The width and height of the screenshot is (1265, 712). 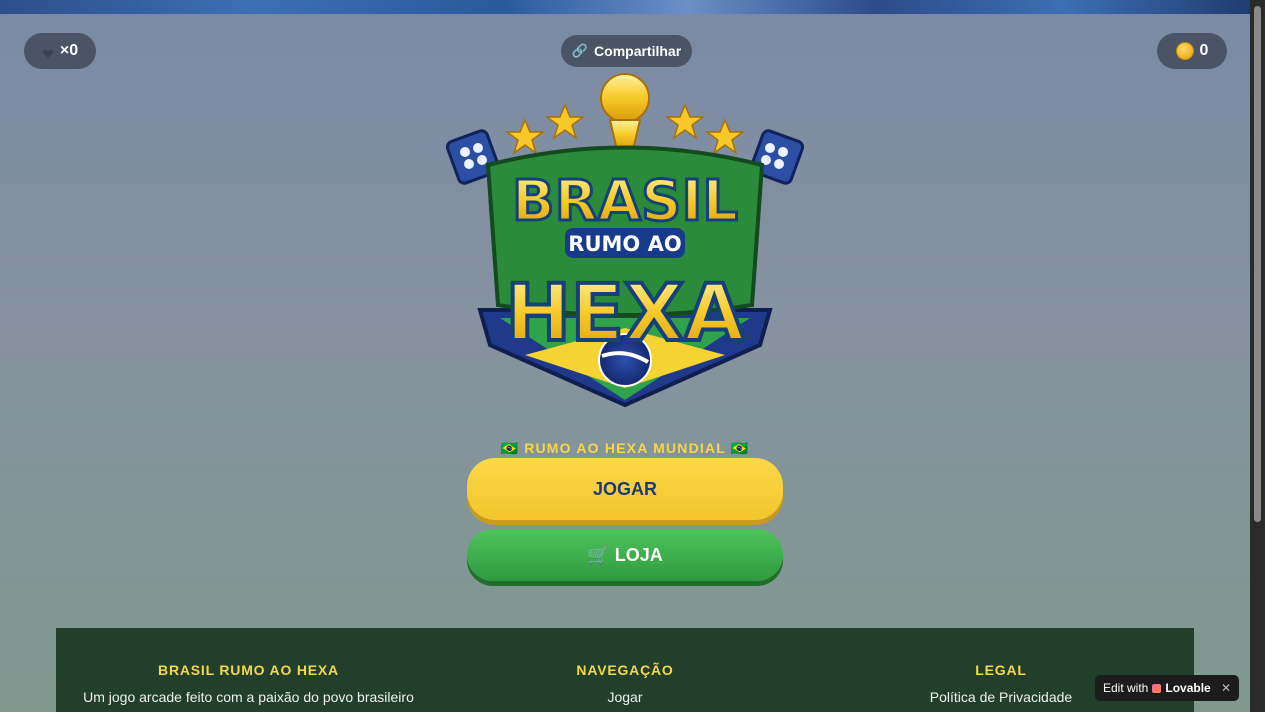 What do you see at coordinates (48, 52) in the screenshot?
I see `lives-icon` at bounding box center [48, 52].